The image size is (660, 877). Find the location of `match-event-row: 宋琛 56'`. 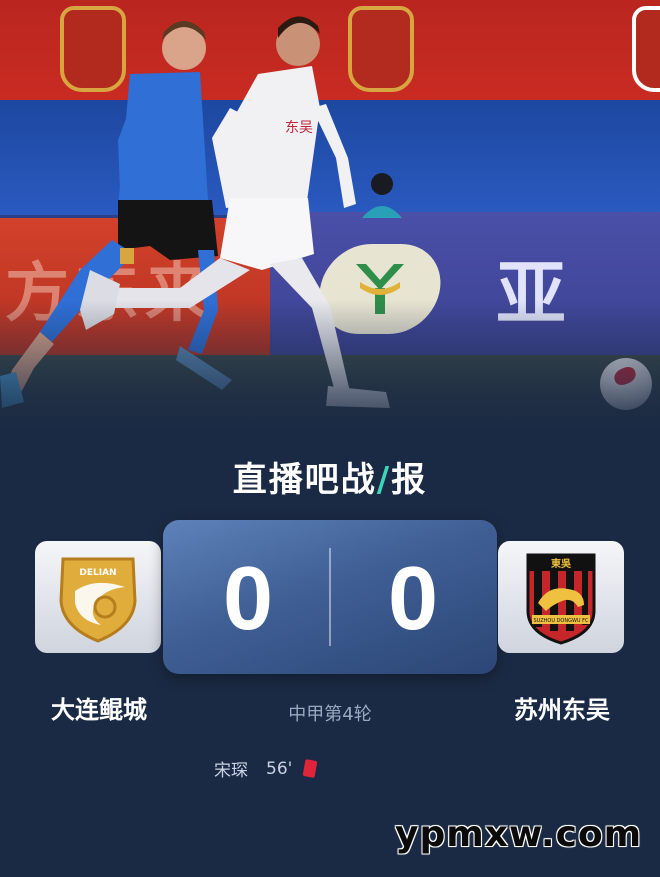

match-event-row: 宋琛 56' is located at coordinates (266, 768).